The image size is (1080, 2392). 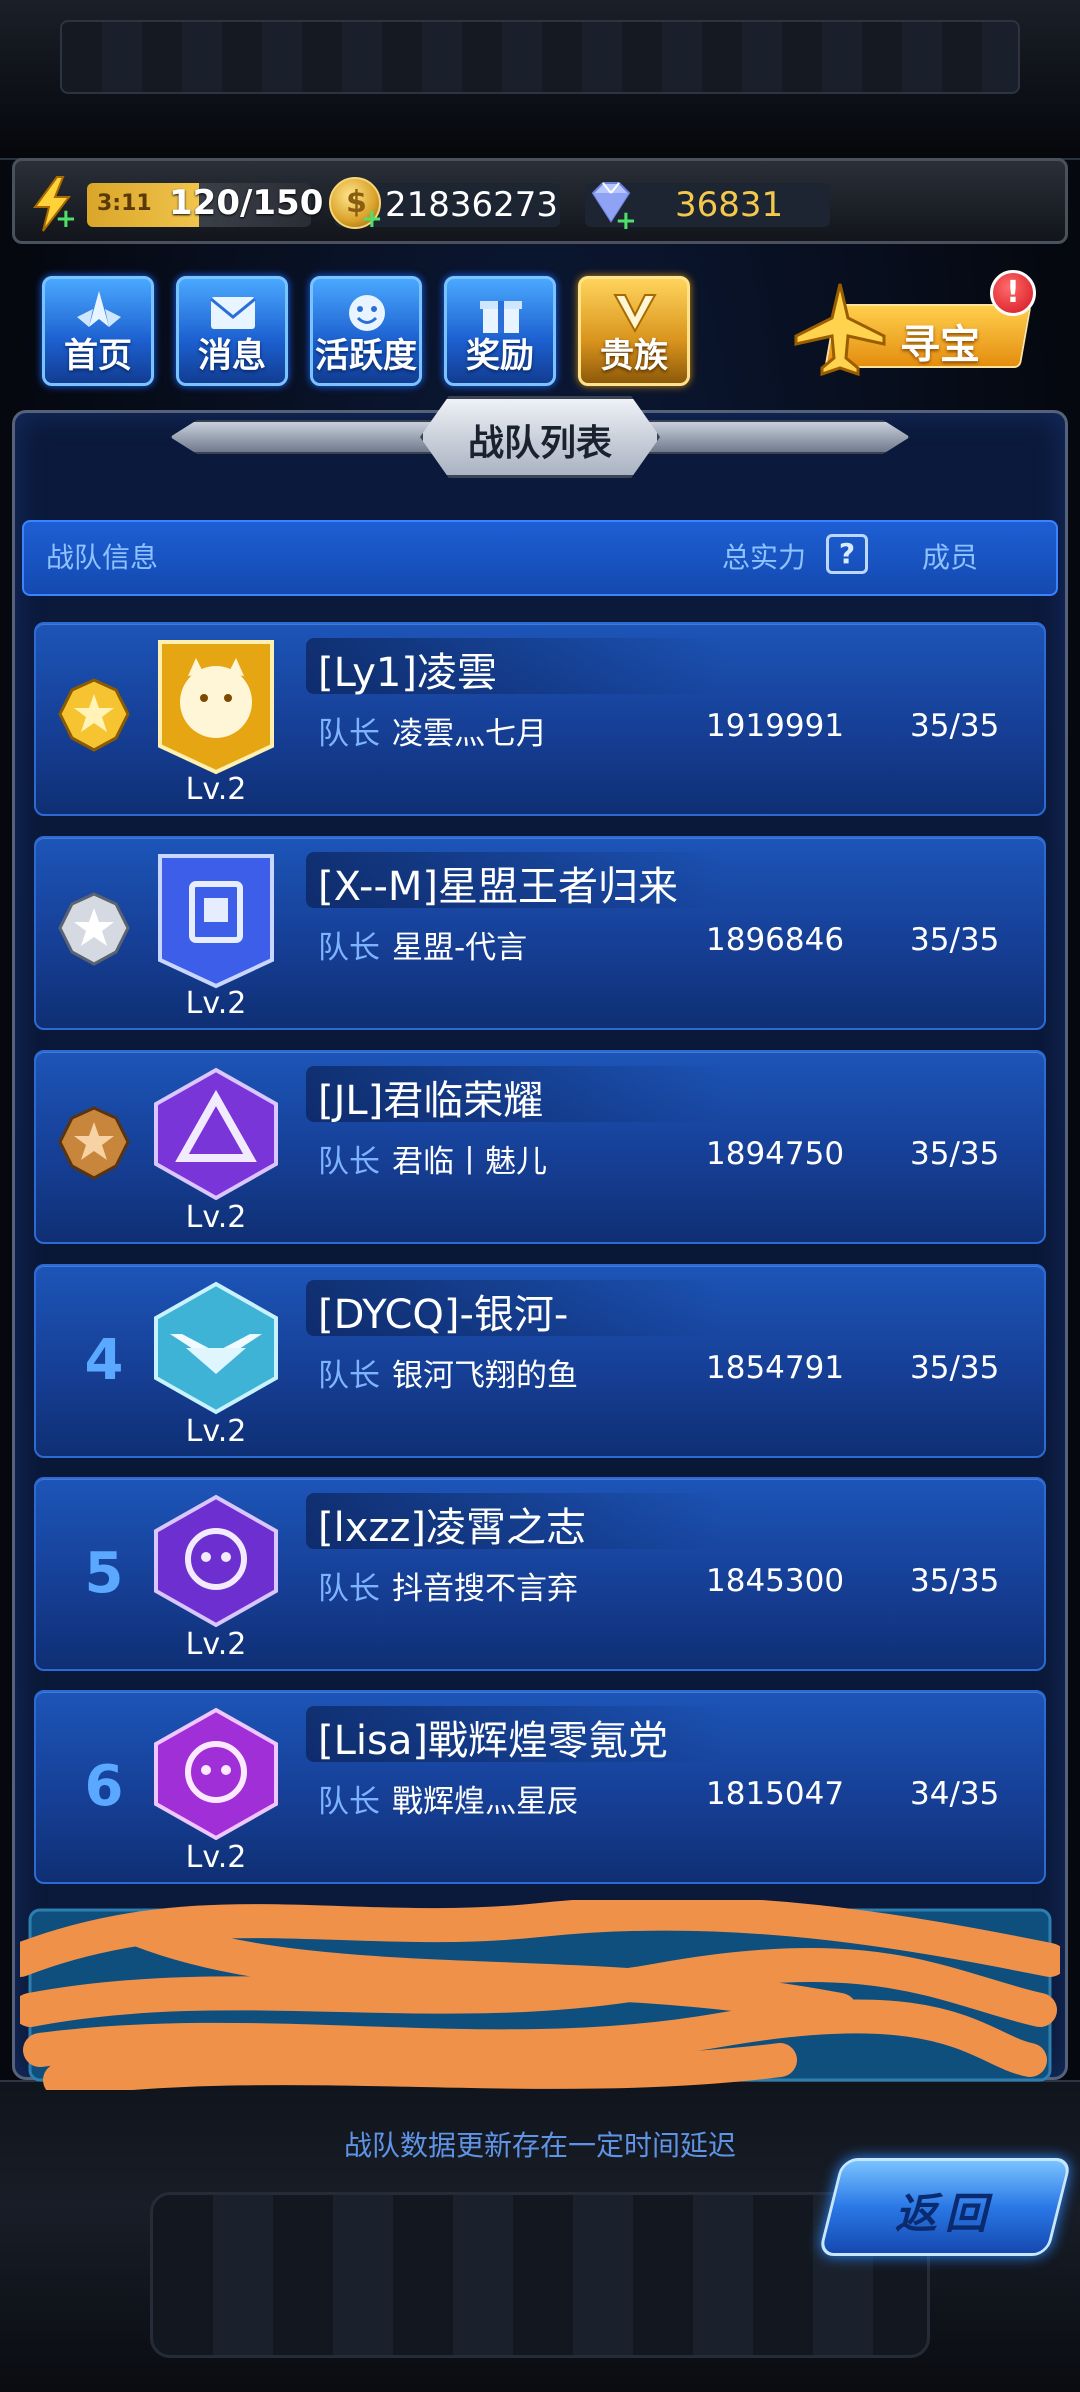 What do you see at coordinates (94, 715) in the screenshot?
I see `gold-medal-icon` at bounding box center [94, 715].